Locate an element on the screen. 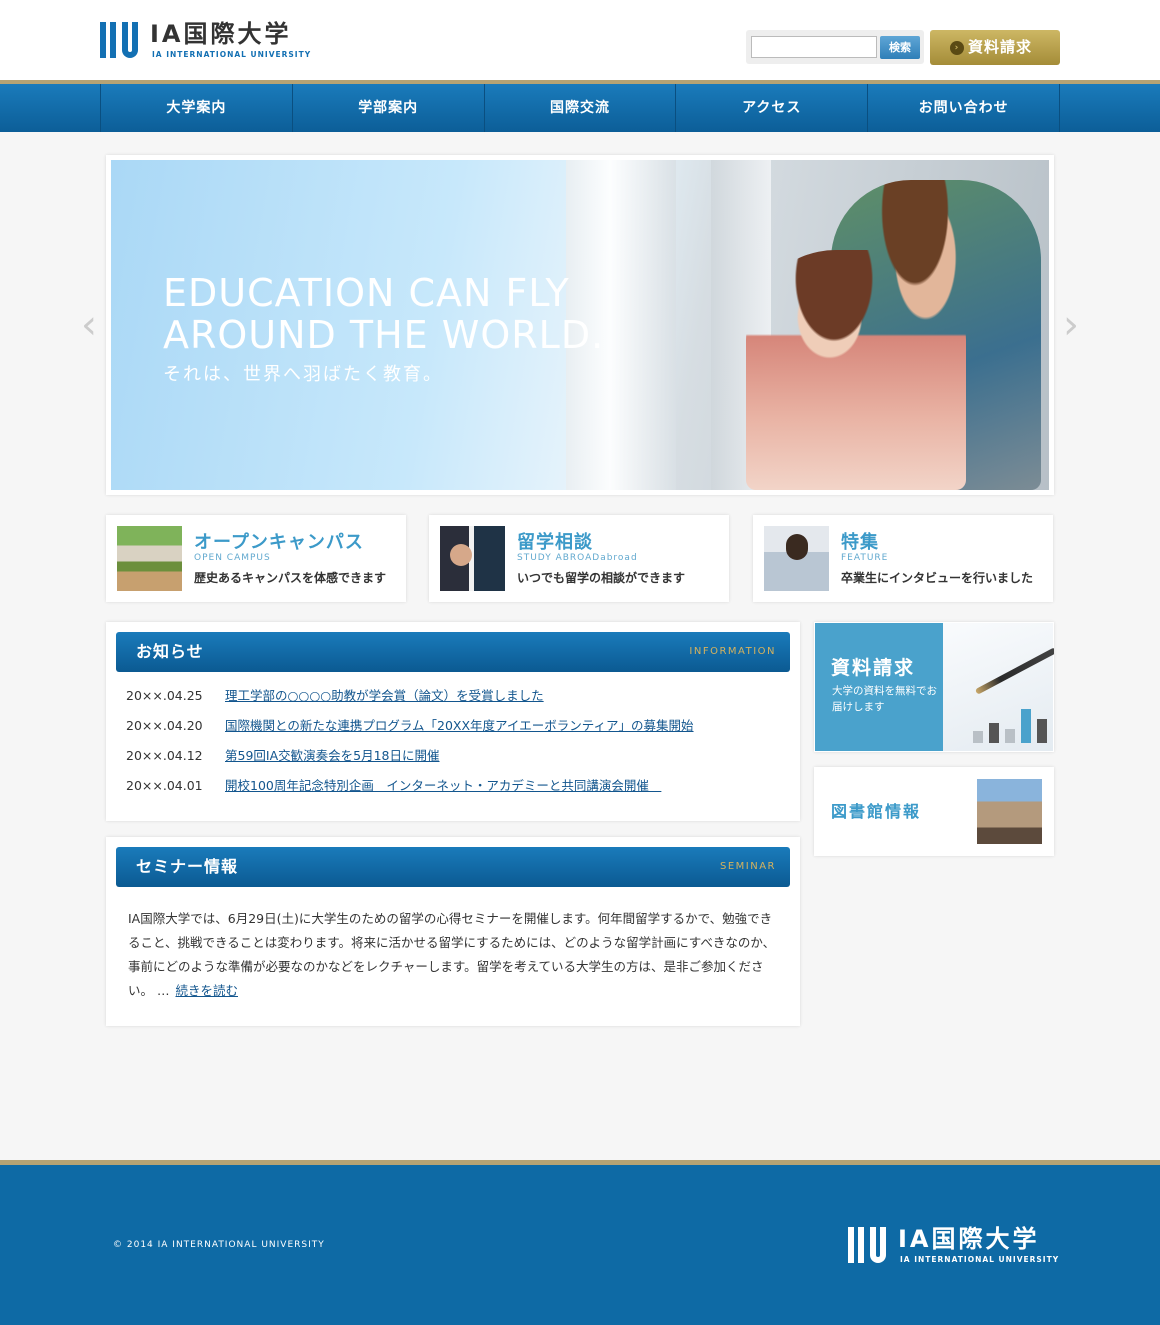 The width and height of the screenshot is (1160, 1325). card-title: オープンキャンパス is located at coordinates (279, 542).